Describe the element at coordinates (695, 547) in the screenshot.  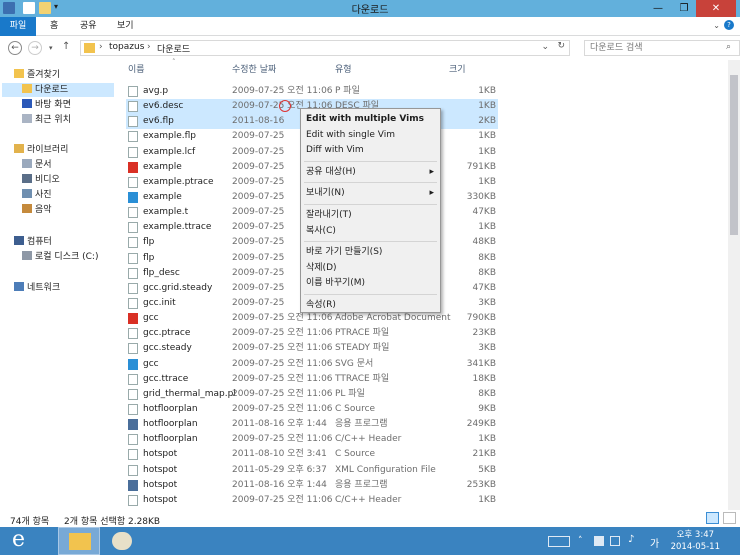
I see `clock-date: 2014-05-11` at that location.